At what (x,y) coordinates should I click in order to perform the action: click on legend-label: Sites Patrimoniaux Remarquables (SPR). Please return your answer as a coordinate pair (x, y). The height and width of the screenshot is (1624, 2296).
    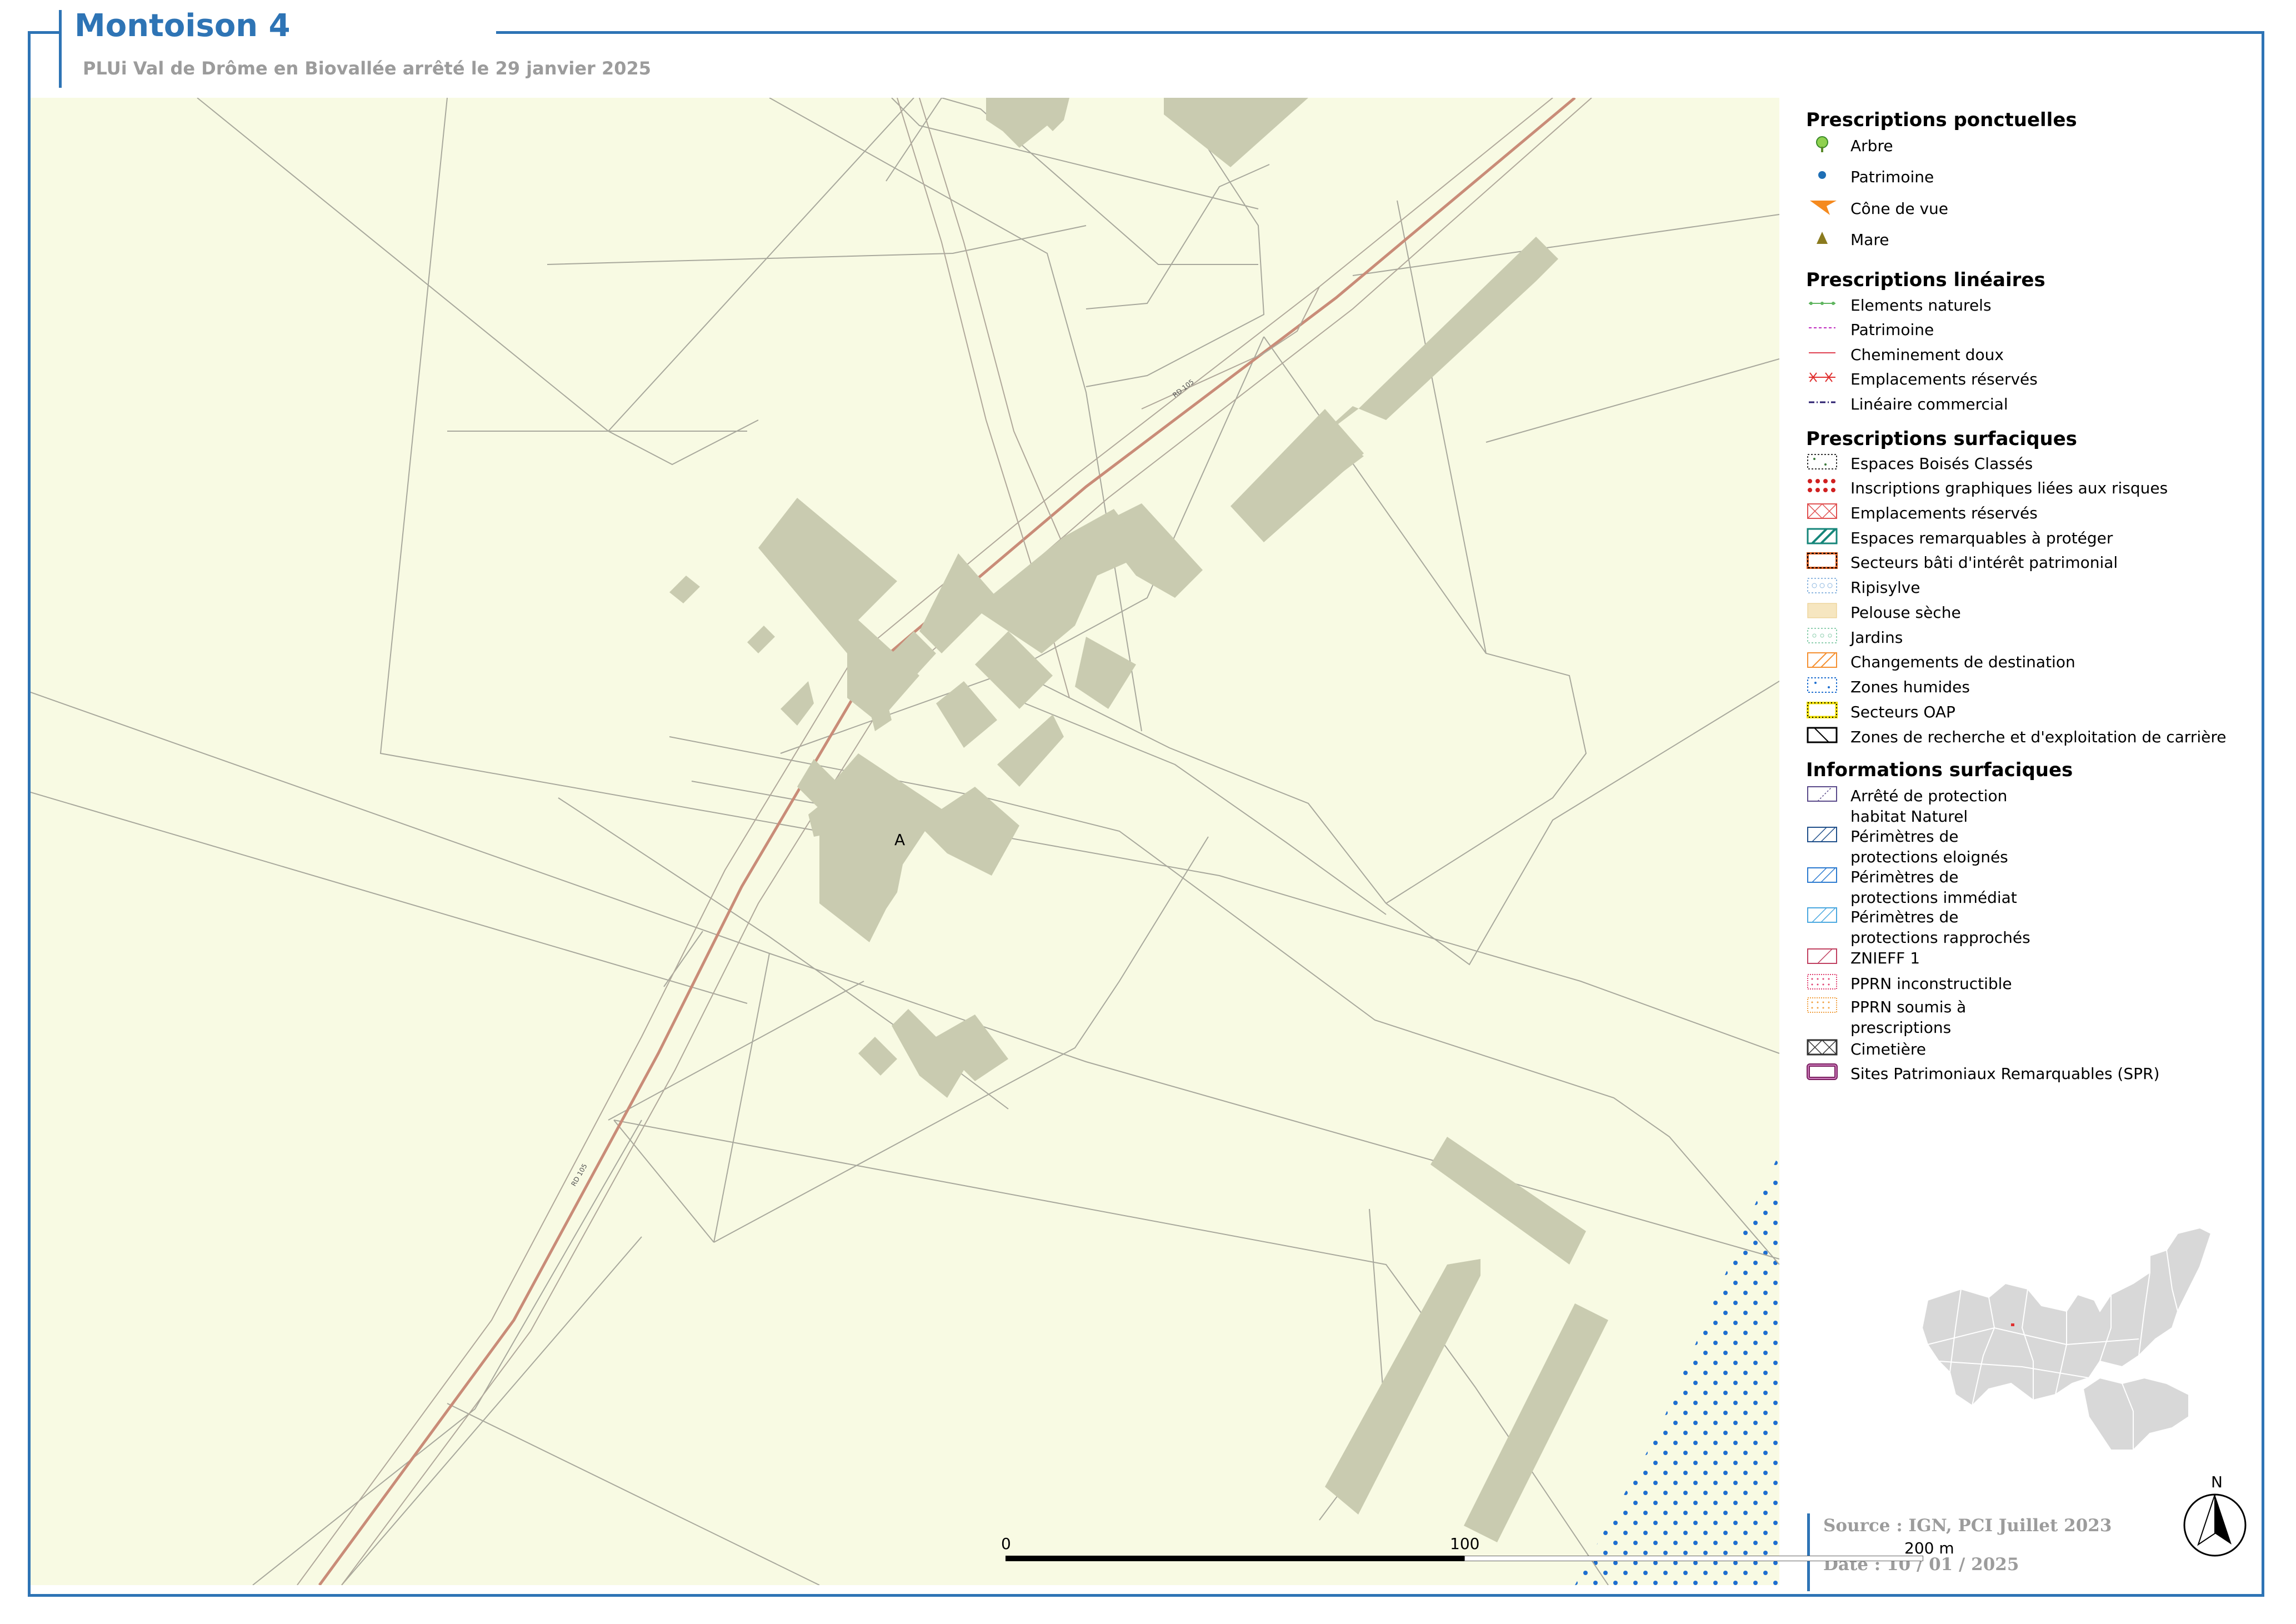
    Looking at the image, I should click on (2005, 1074).